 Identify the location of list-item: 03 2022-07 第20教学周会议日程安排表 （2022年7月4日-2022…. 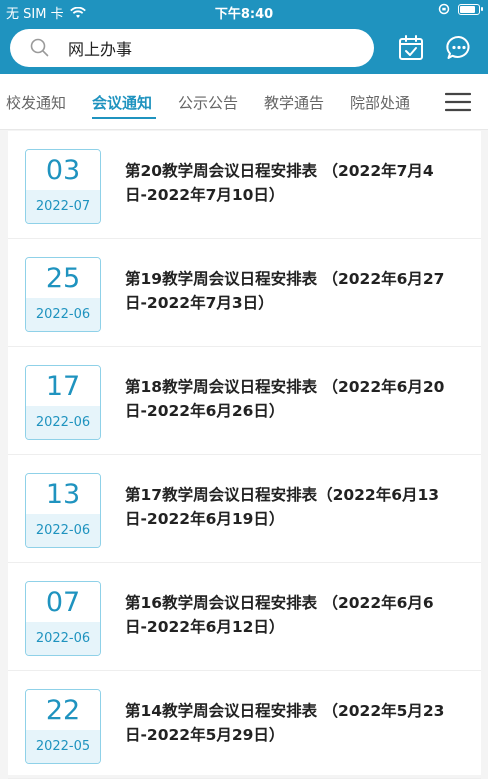
(244, 185).